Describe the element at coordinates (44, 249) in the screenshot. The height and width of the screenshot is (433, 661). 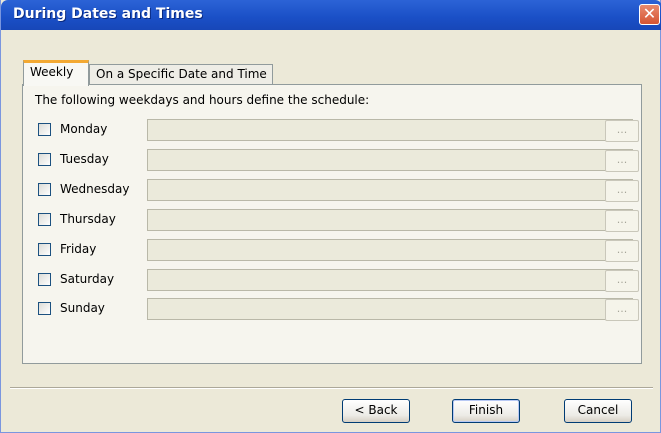
I see `friday-checkbox` at that location.